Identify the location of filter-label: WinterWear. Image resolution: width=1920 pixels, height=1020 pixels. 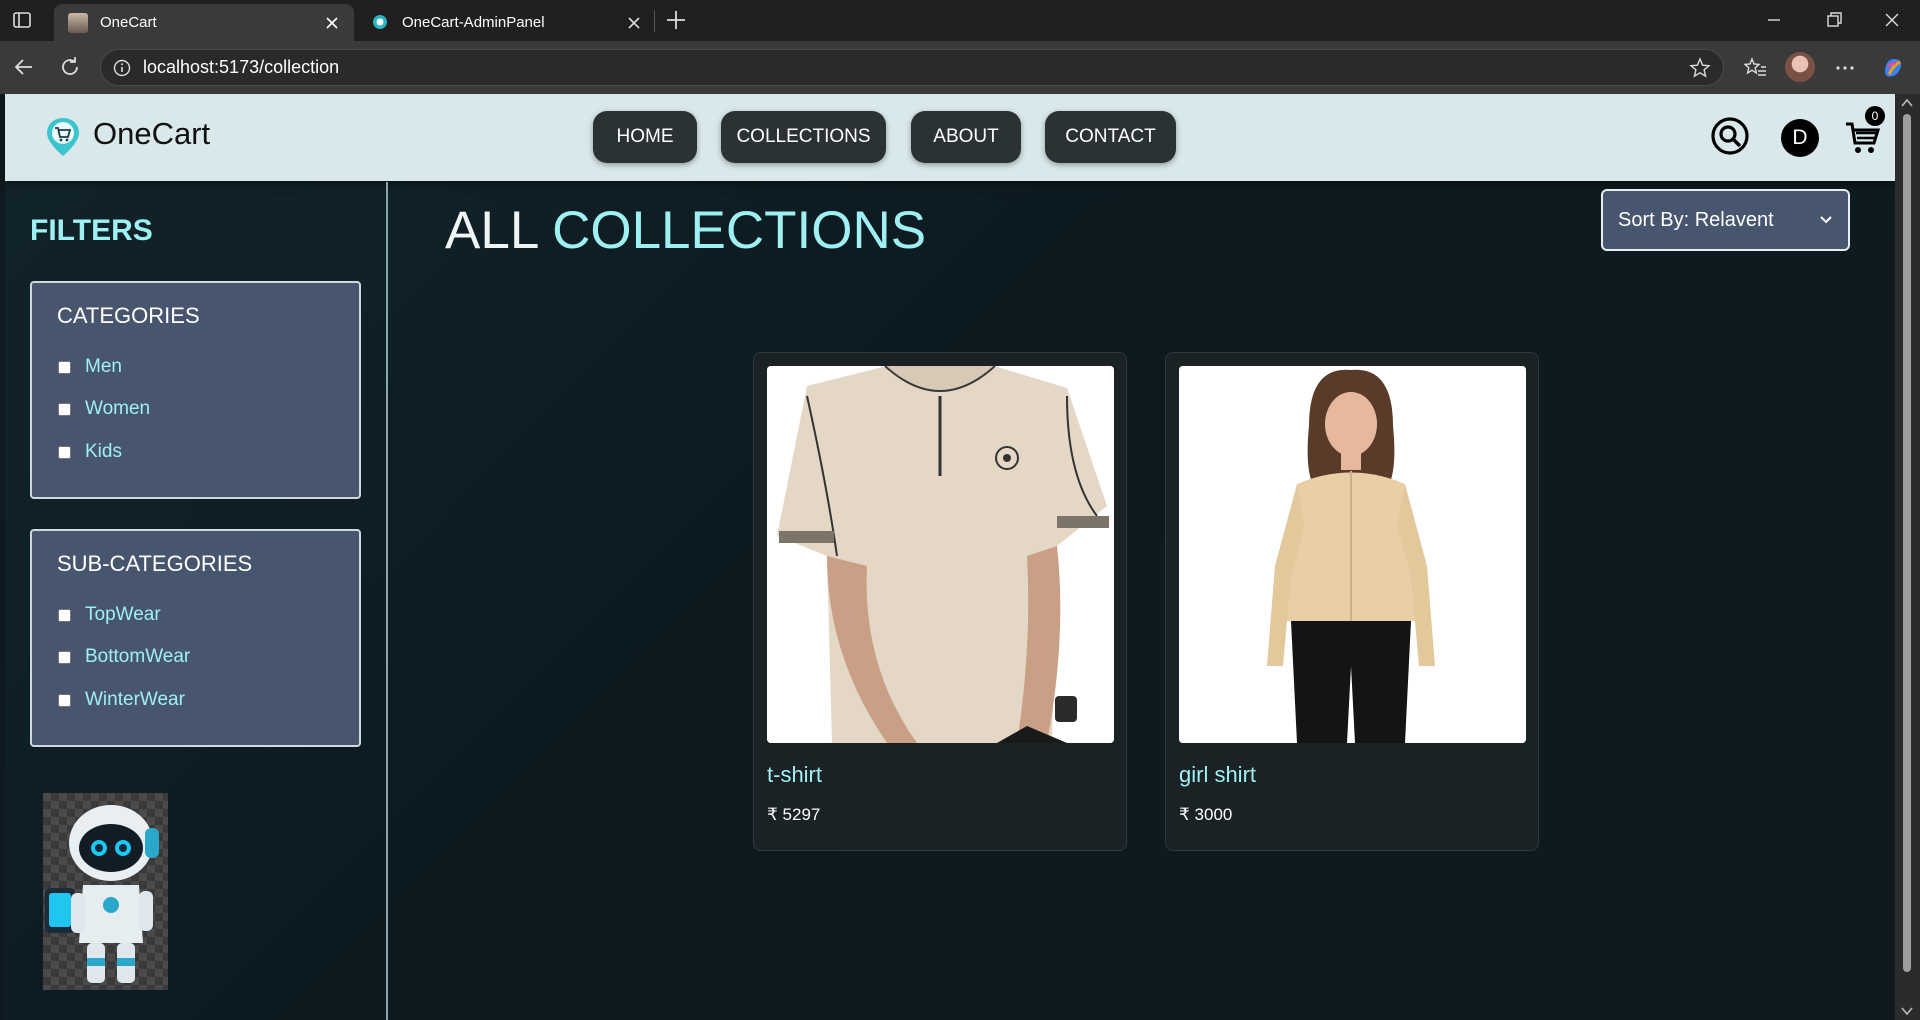
(135, 699).